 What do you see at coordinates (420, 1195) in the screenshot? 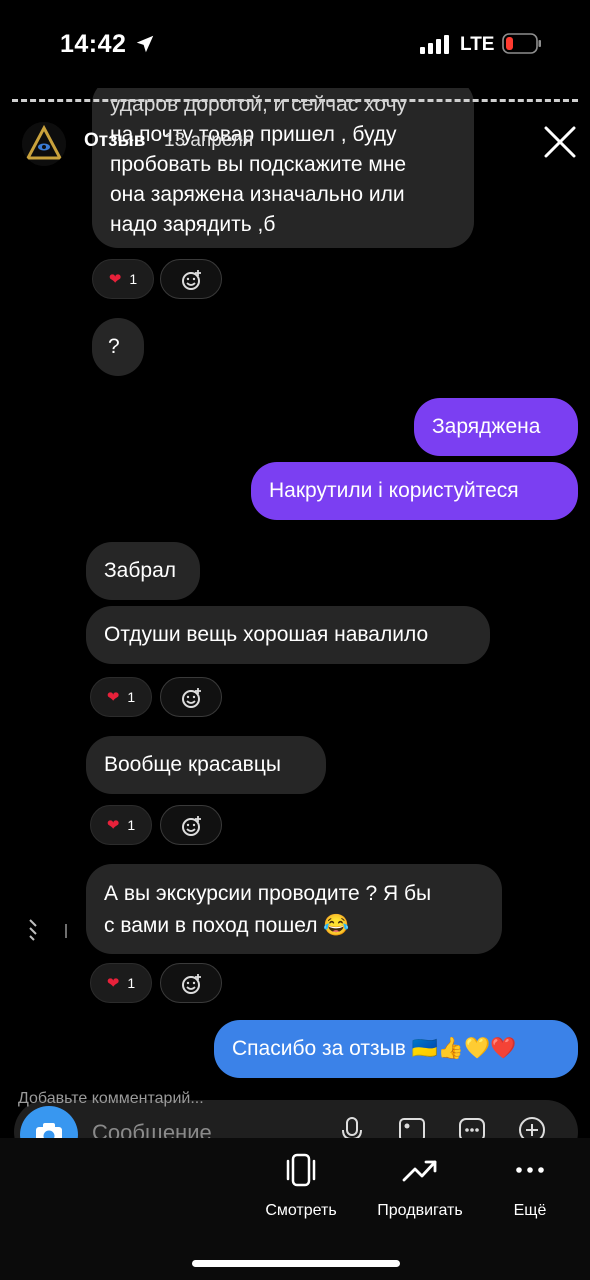
I see `promote-button: Продвигать` at bounding box center [420, 1195].